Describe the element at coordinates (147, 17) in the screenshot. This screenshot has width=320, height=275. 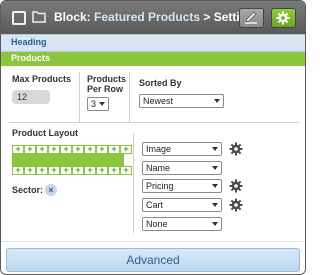
I see `block-name-link: Featured Products` at that location.